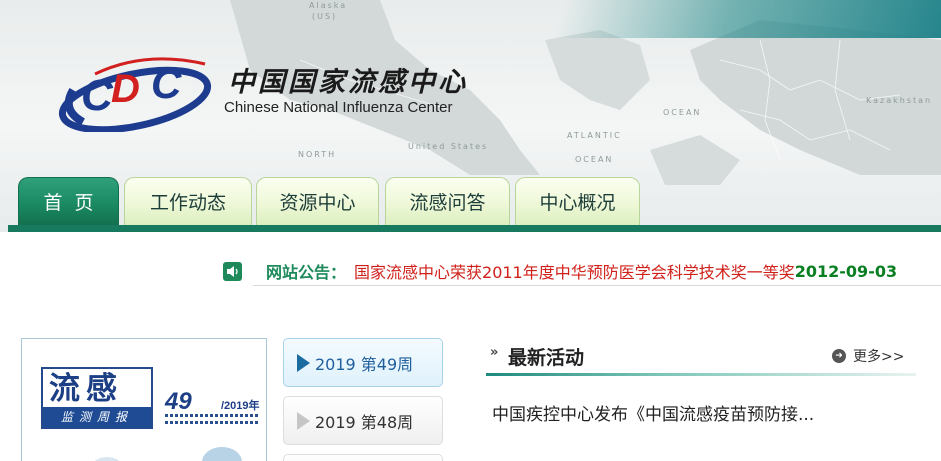 The width and height of the screenshot is (941, 461). I want to click on bulletin-thumbnail: 流感 监测周报 49 /2019年, so click(144, 399).